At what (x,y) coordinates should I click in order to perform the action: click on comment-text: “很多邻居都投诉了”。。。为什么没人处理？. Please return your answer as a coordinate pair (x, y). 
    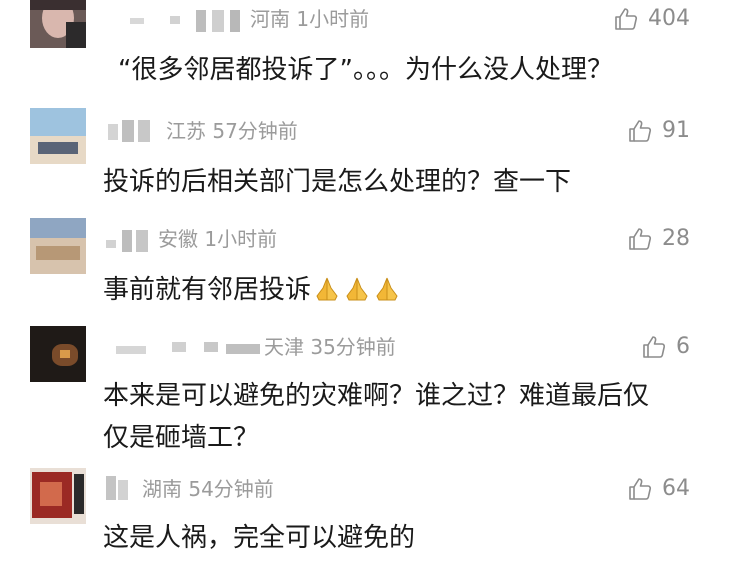
    Looking at the image, I should click on (365, 70).